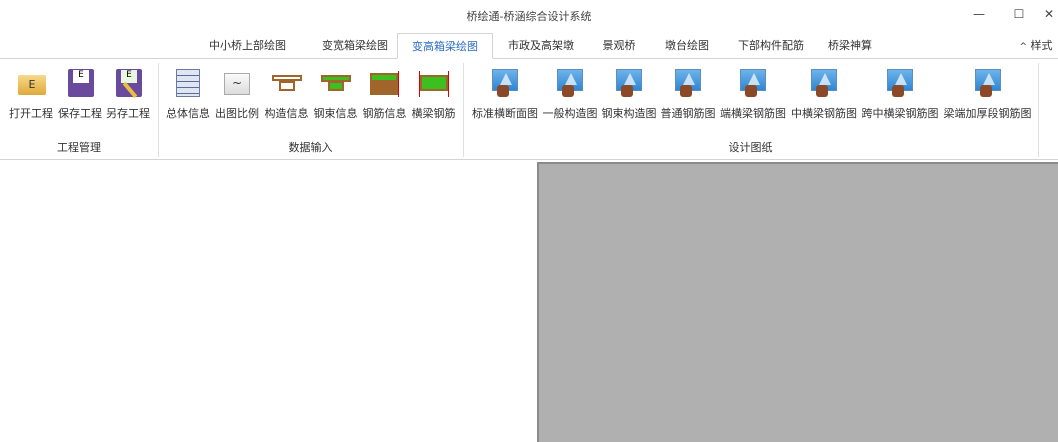 The image size is (1058, 442). I want to click on minimize-button: —, so click(979, 14).